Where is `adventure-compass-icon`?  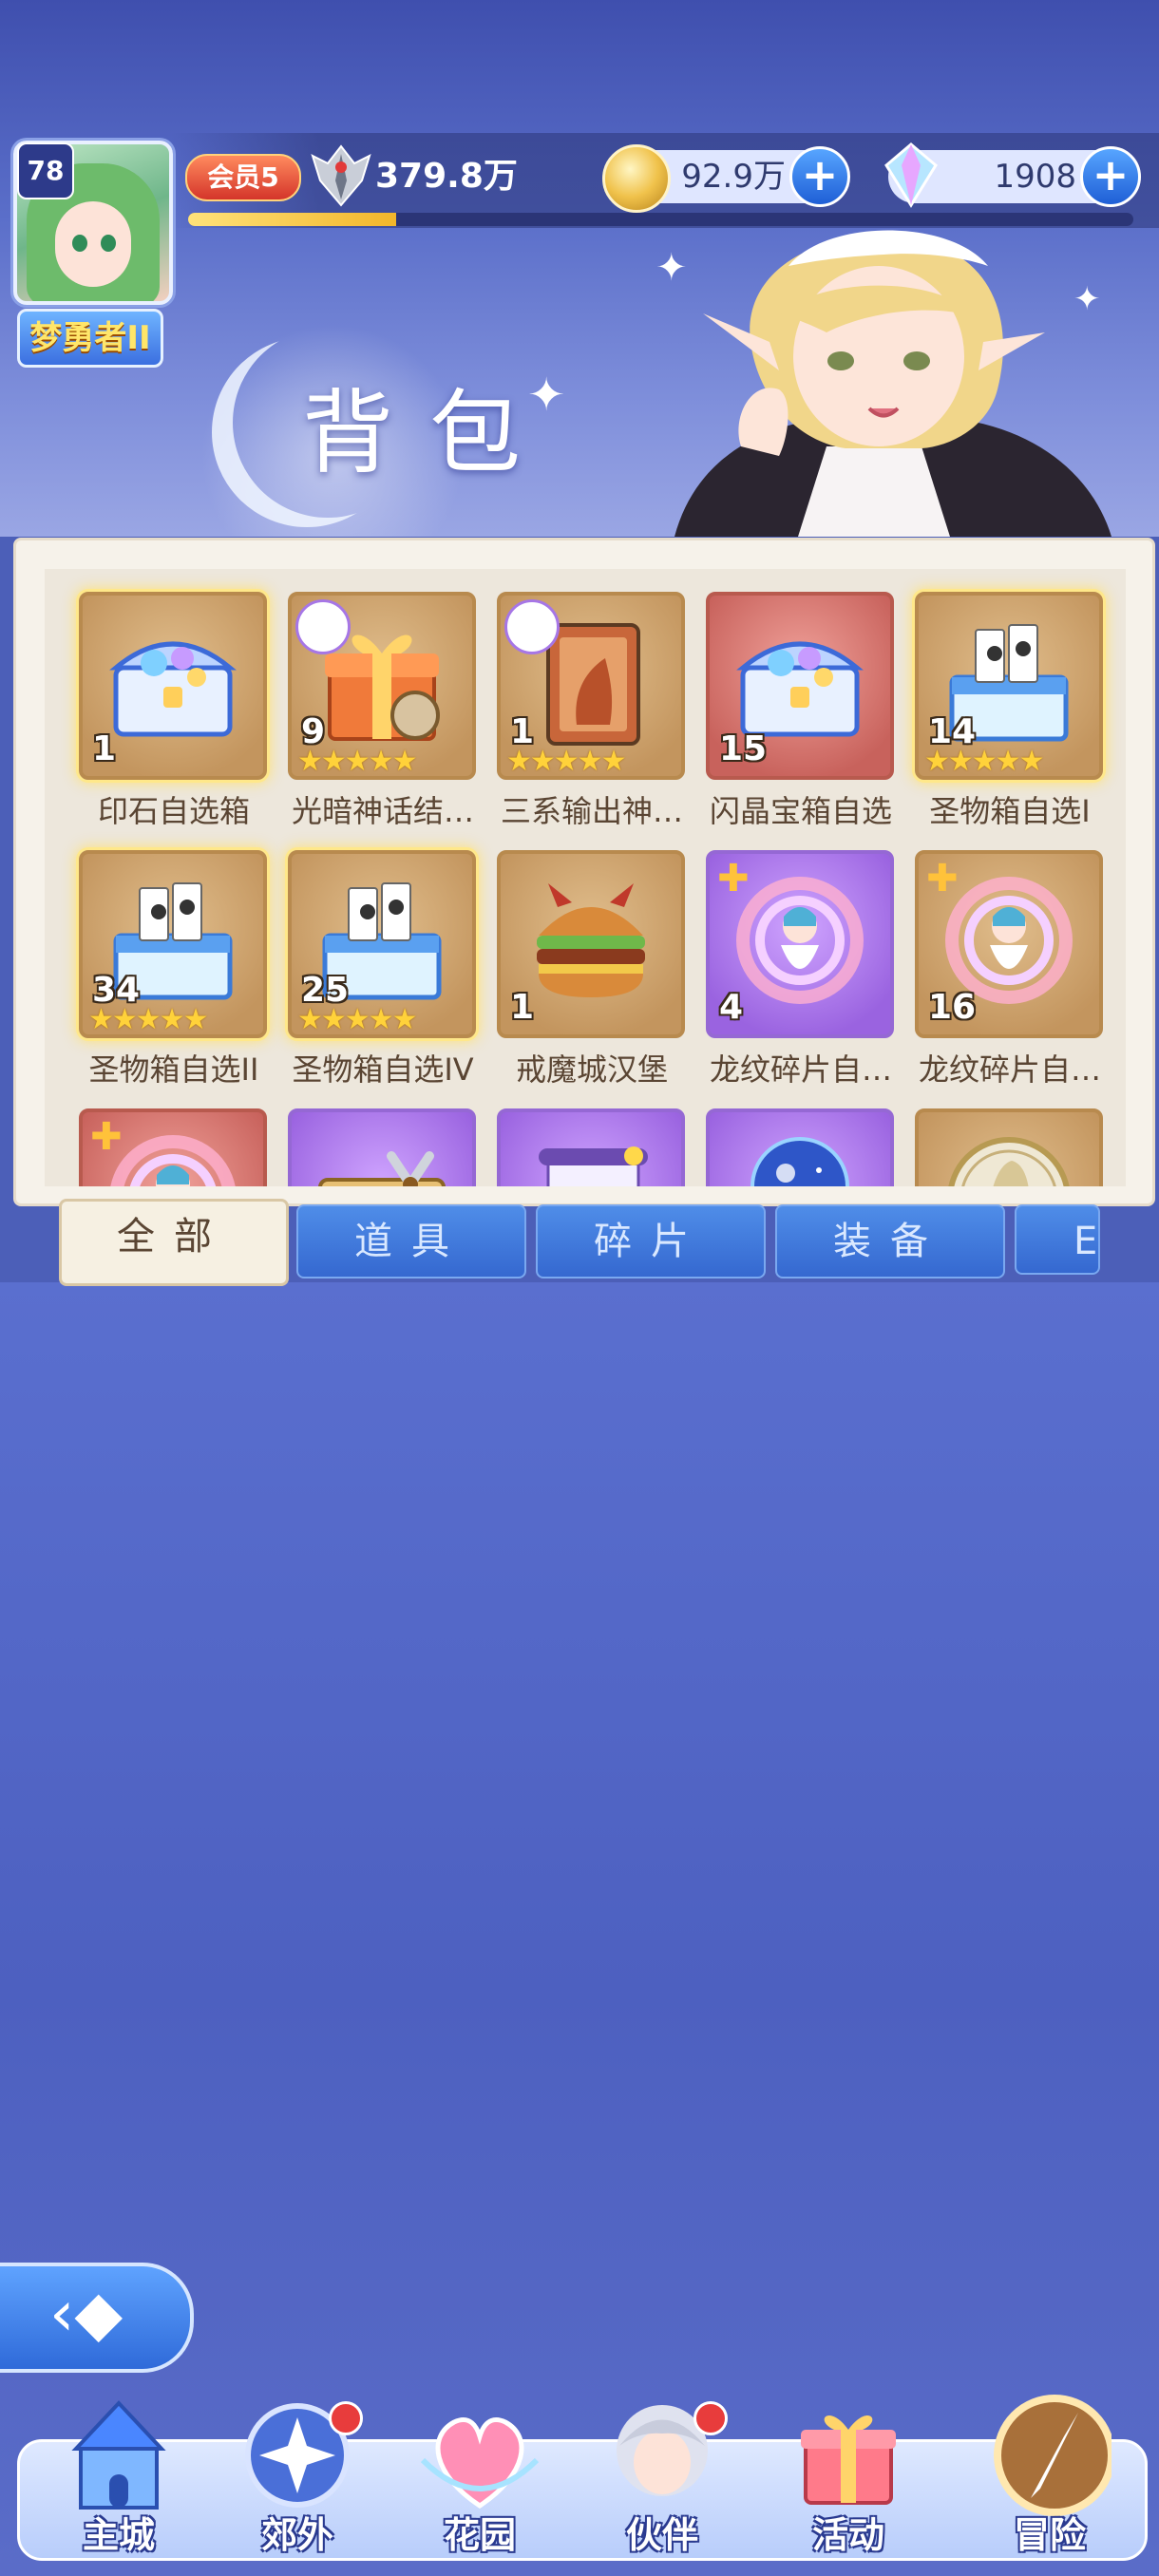 adventure-compass-icon is located at coordinates (1053, 2455).